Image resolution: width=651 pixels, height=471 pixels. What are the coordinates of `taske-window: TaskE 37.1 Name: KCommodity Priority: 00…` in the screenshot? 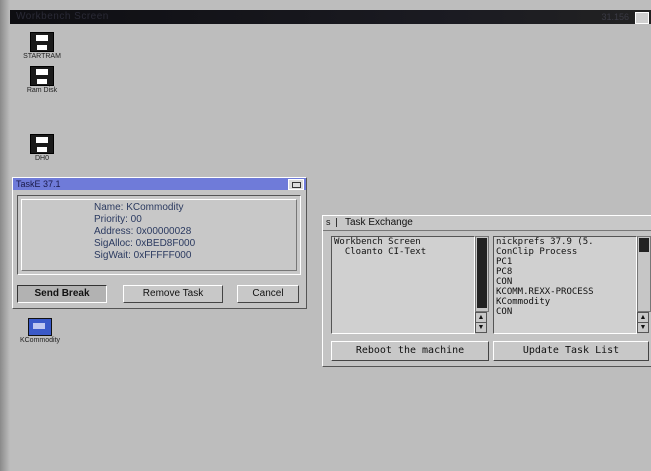 It's located at (159, 243).